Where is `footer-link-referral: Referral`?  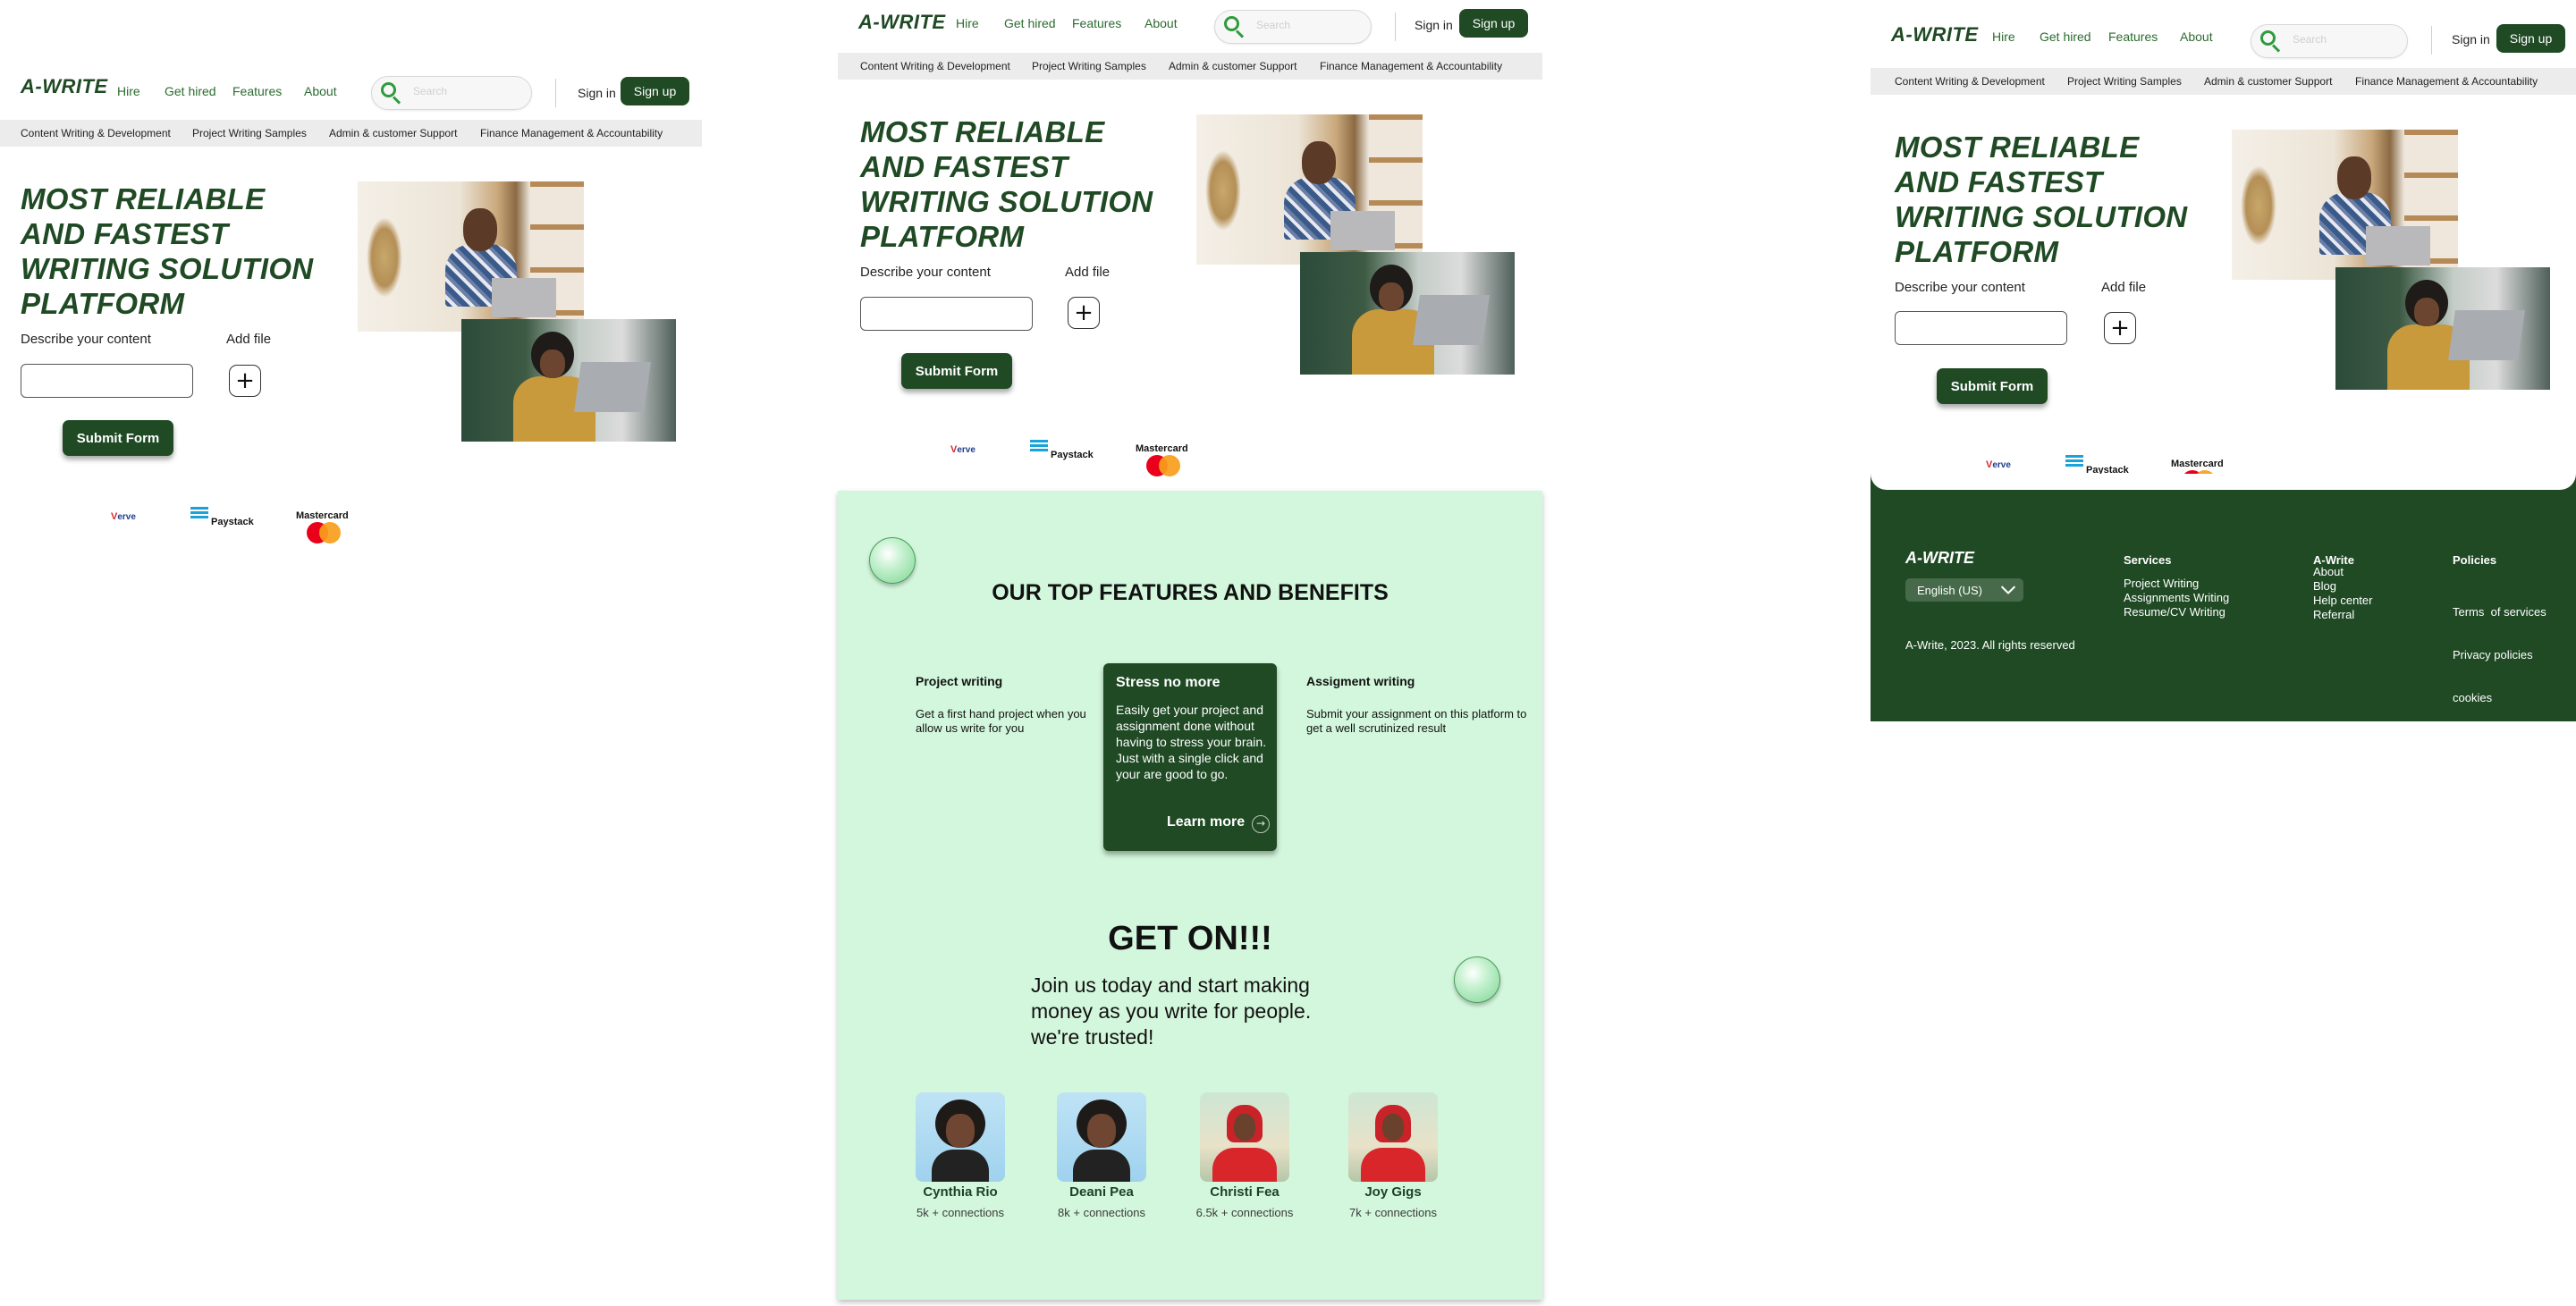 footer-link-referral: Referral is located at coordinates (2333, 614).